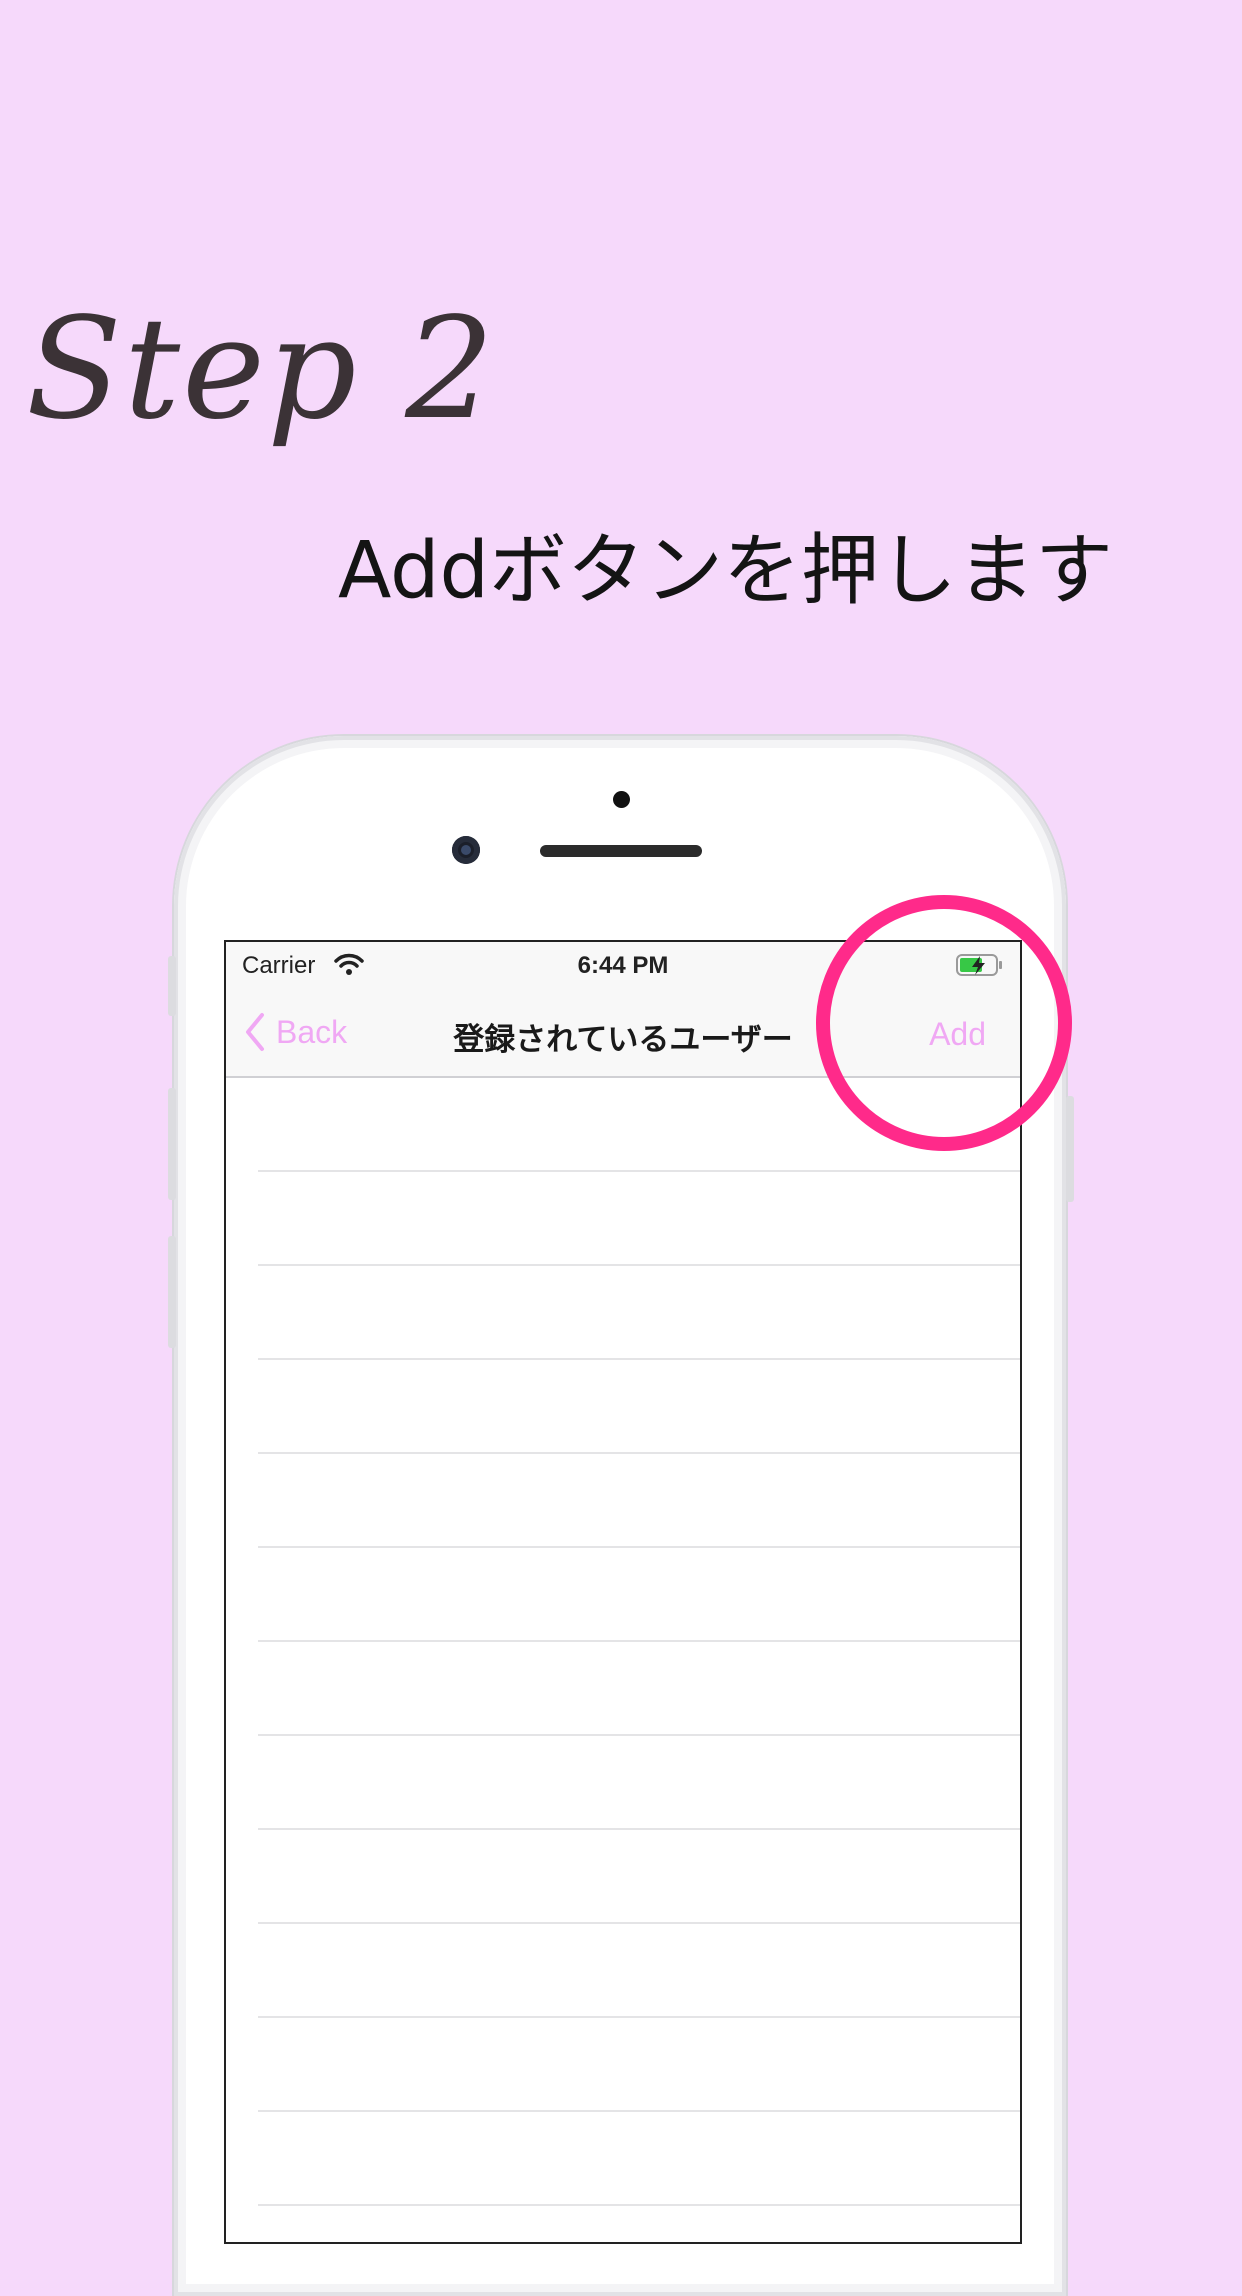 This screenshot has width=1242, height=2296. What do you see at coordinates (944, 1023) in the screenshot?
I see `add-button-highlight-circle` at bounding box center [944, 1023].